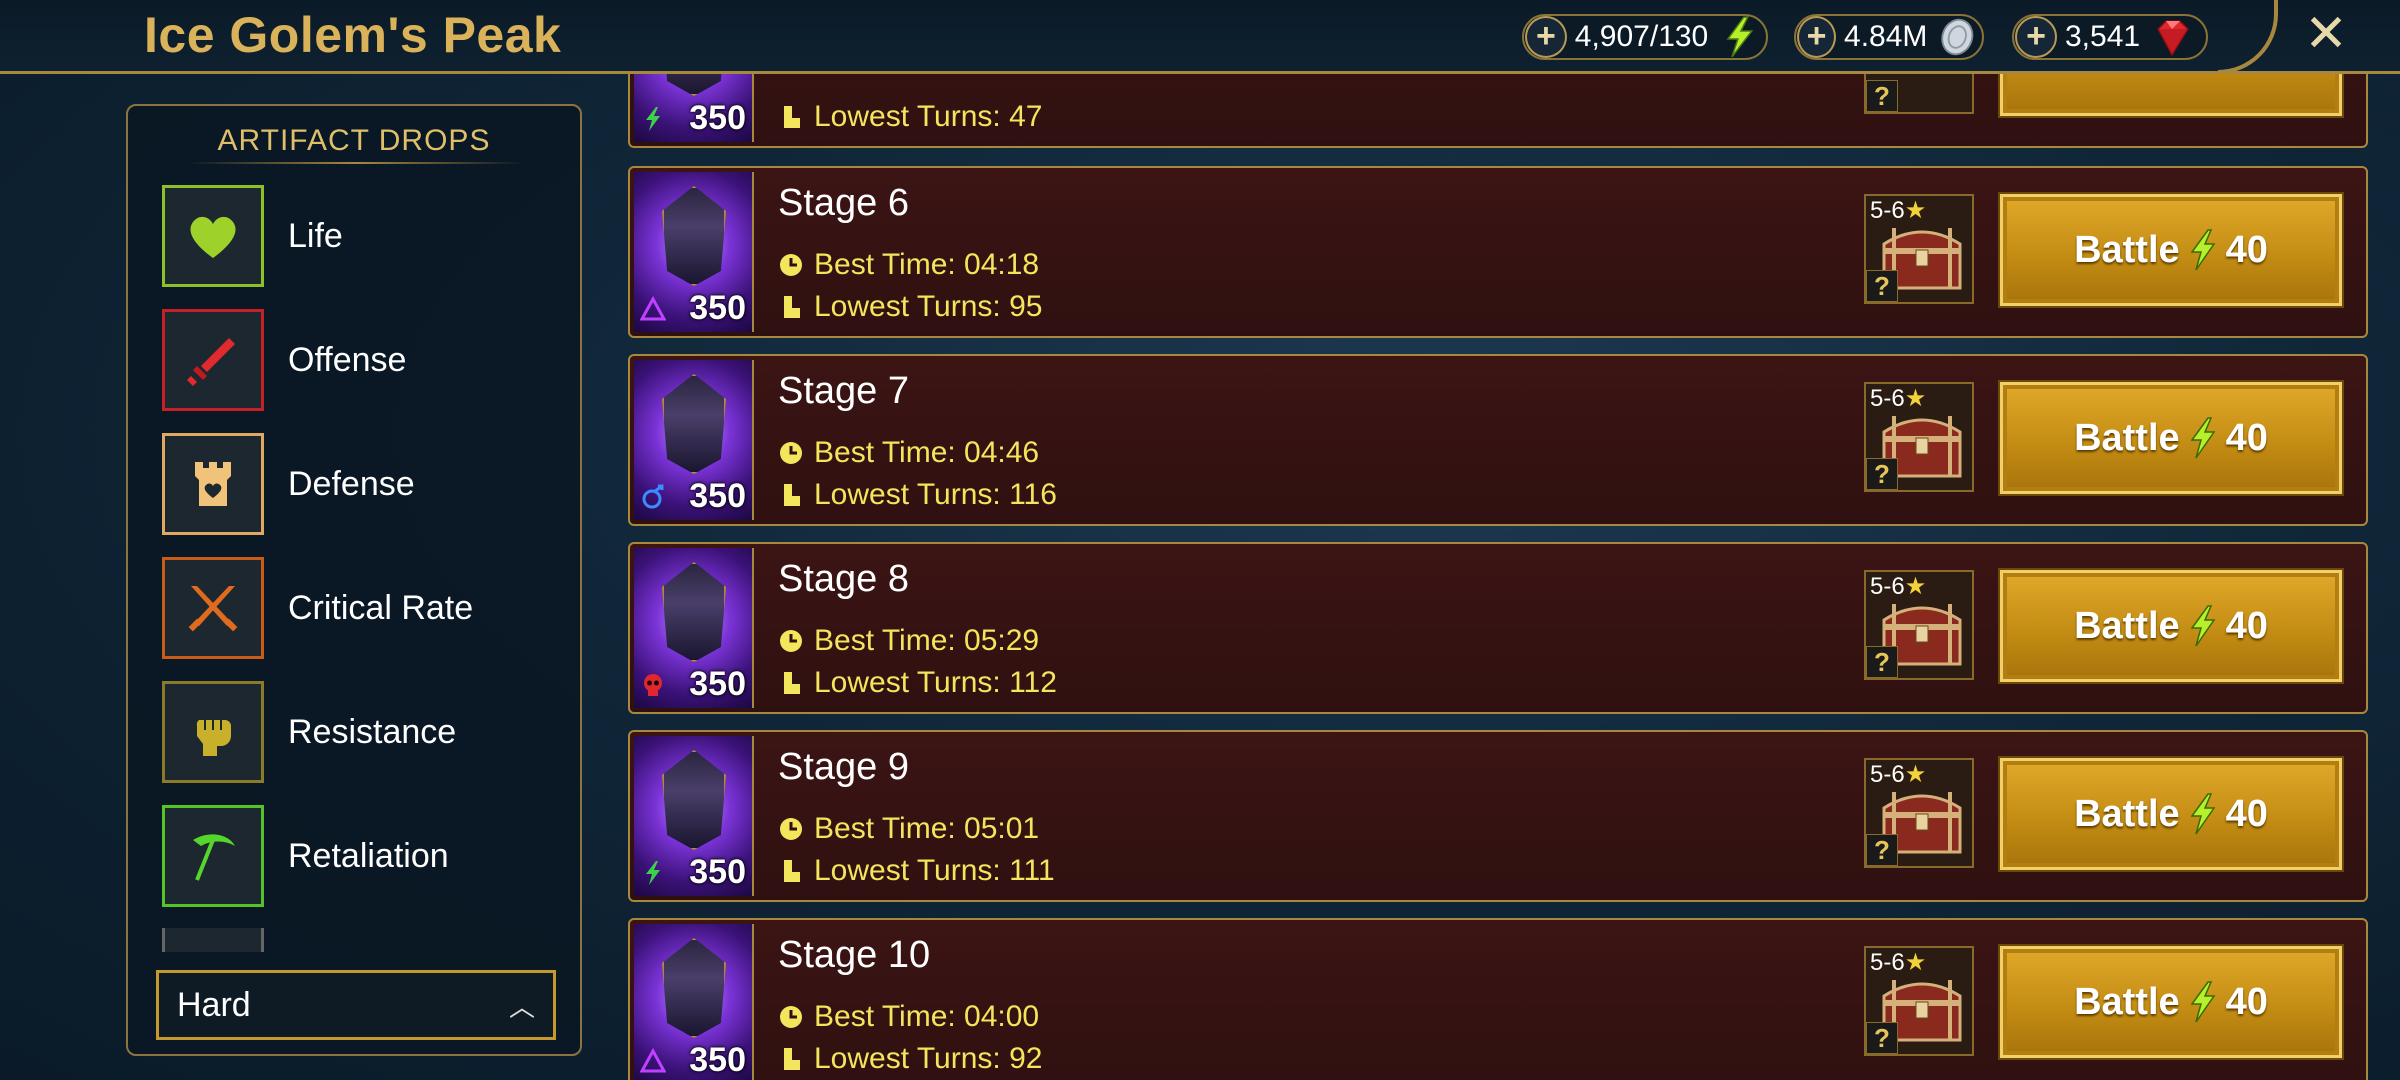 Image resolution: width=2400 pixels, height=1080 pixels. I want to click on artifact-drops-title: ARTIFACT DROPS, so click(354, 140).